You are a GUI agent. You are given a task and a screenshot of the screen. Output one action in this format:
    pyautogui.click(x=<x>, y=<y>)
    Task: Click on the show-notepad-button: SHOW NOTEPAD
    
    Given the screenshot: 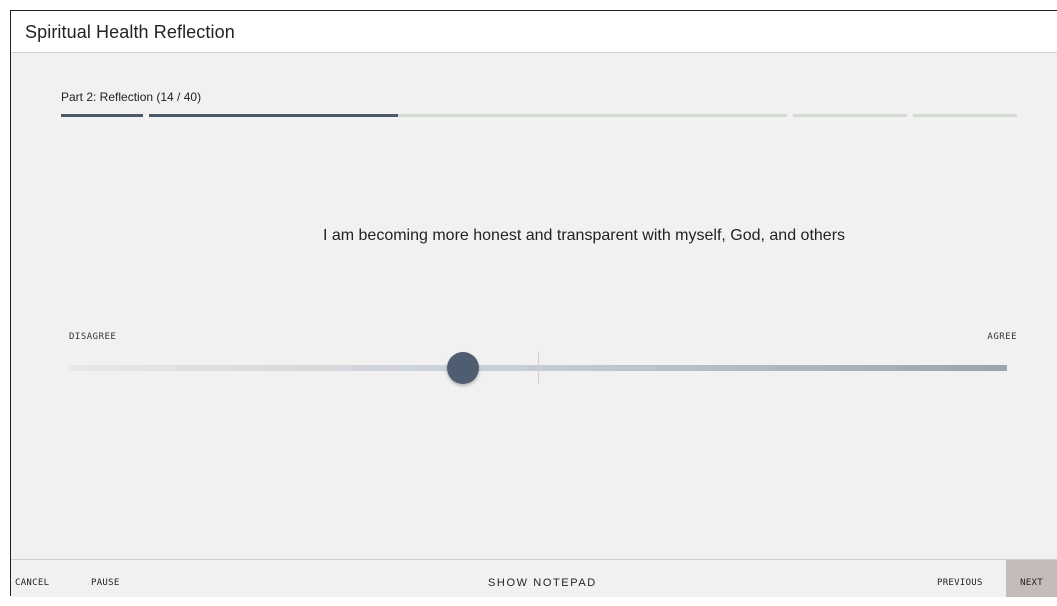 What is the action you would take?
    pyautogui.click(x=542, y=578)
    